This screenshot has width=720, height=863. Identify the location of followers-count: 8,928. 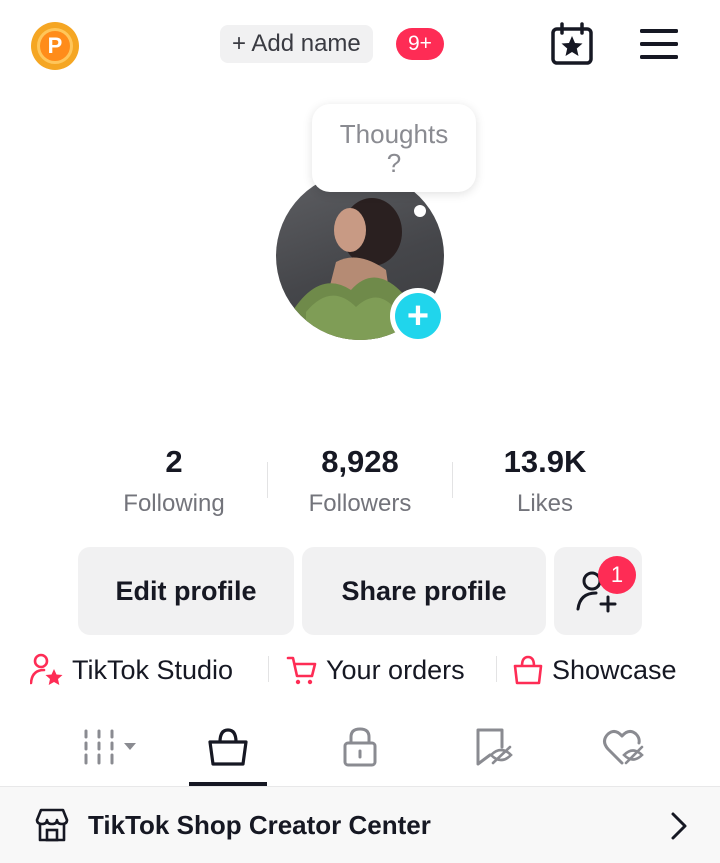
(360, 461).